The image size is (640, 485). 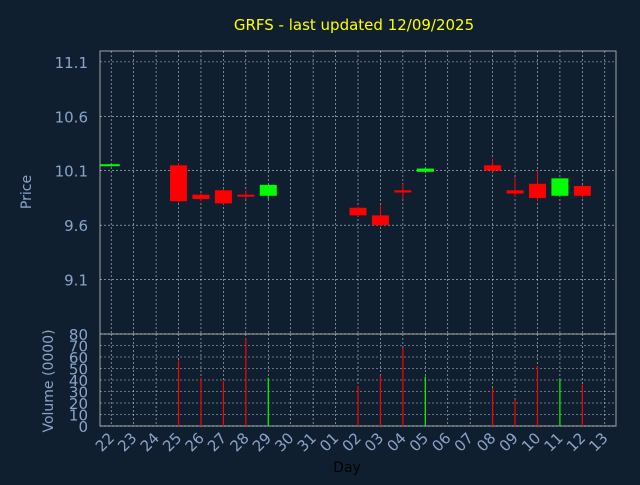 I want to click on price-tick-label: 11.1, so click(x=71, y=63).